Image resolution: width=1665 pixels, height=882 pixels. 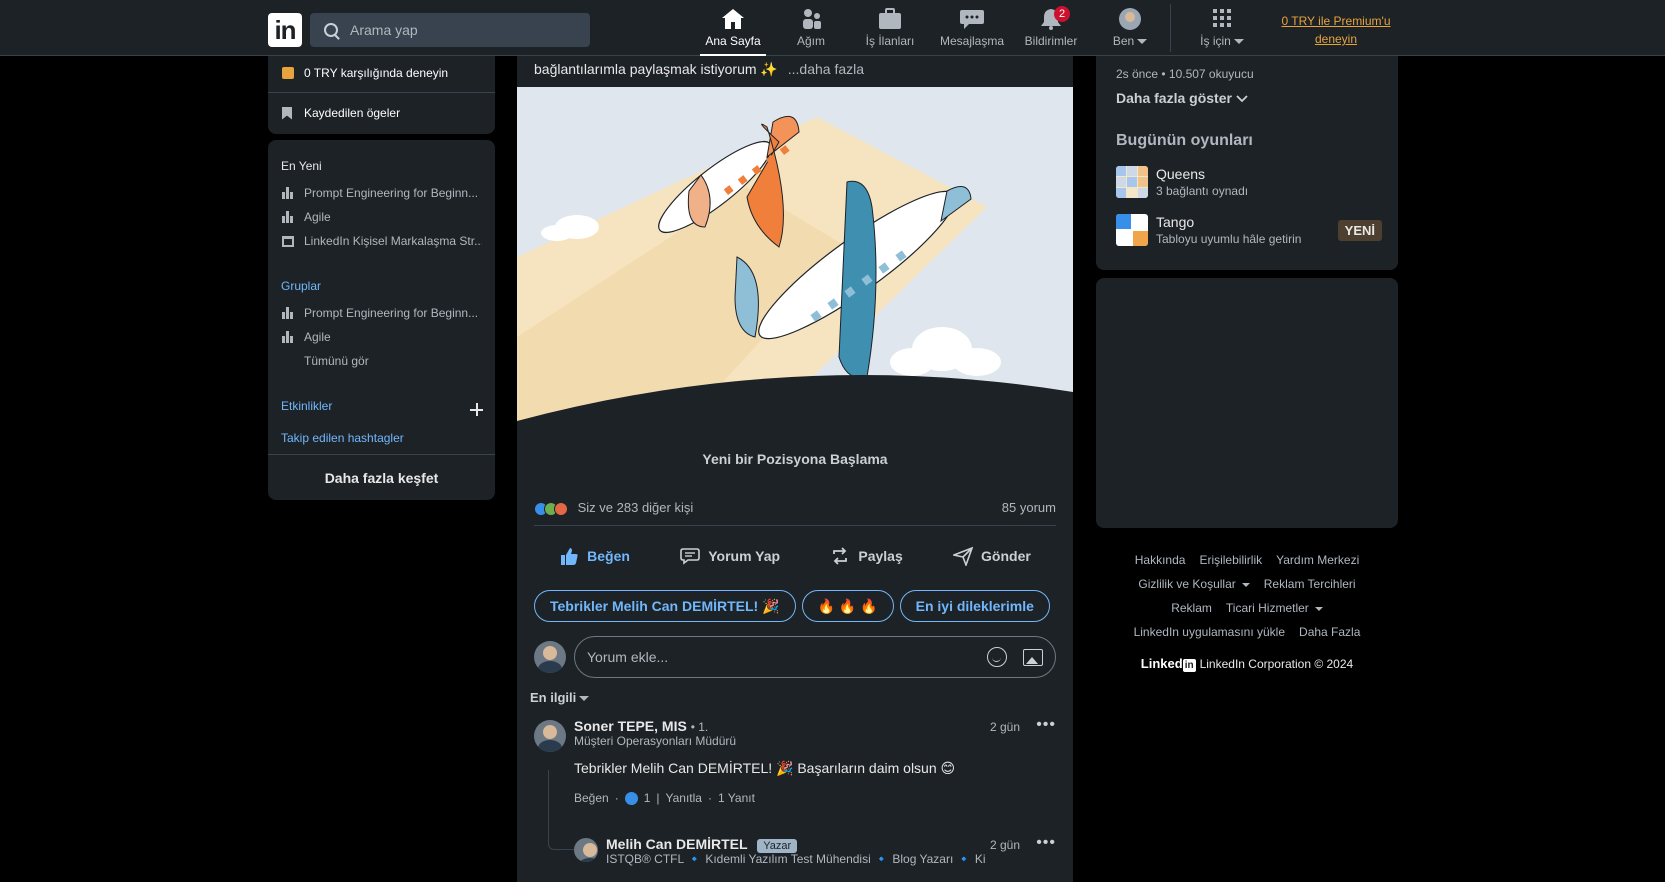 I want to click on comment-button: Yorum Yap, so click(x=730, y=556).